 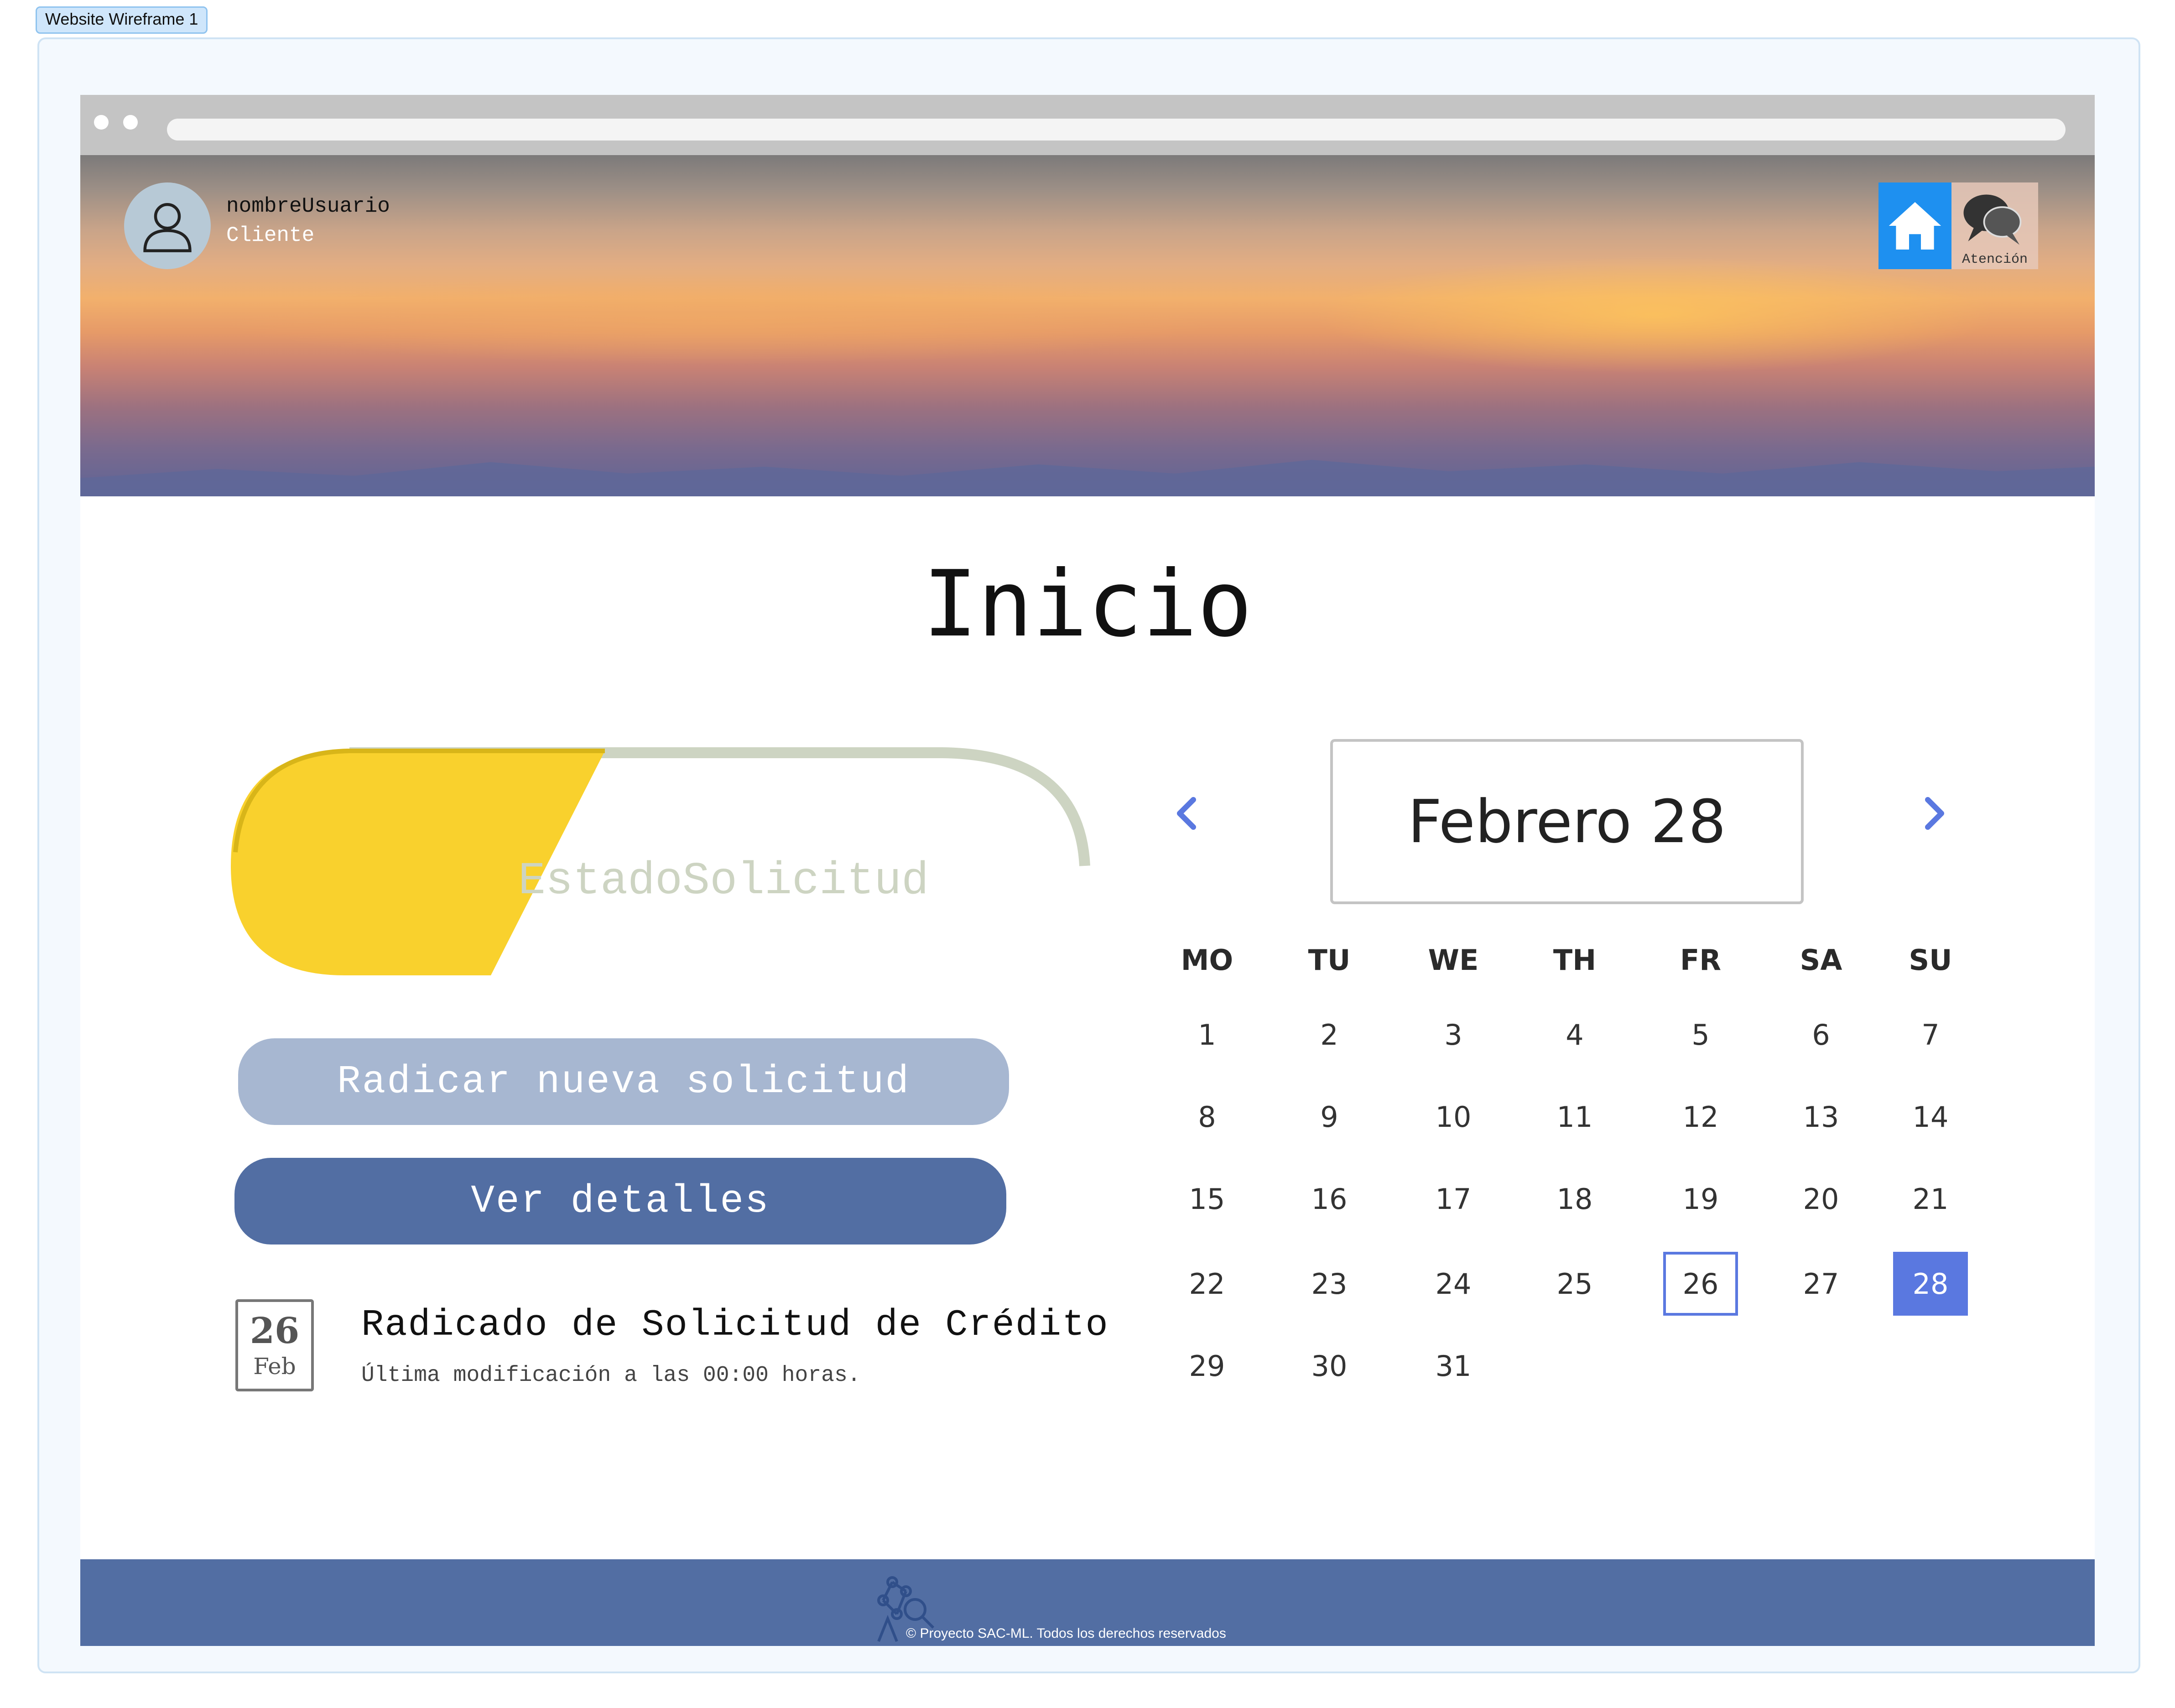 What do you see at coordinates (1700, 1035) in the screenshot?
I see `calendar-day: 5` at bounding box center [1700, 1035].